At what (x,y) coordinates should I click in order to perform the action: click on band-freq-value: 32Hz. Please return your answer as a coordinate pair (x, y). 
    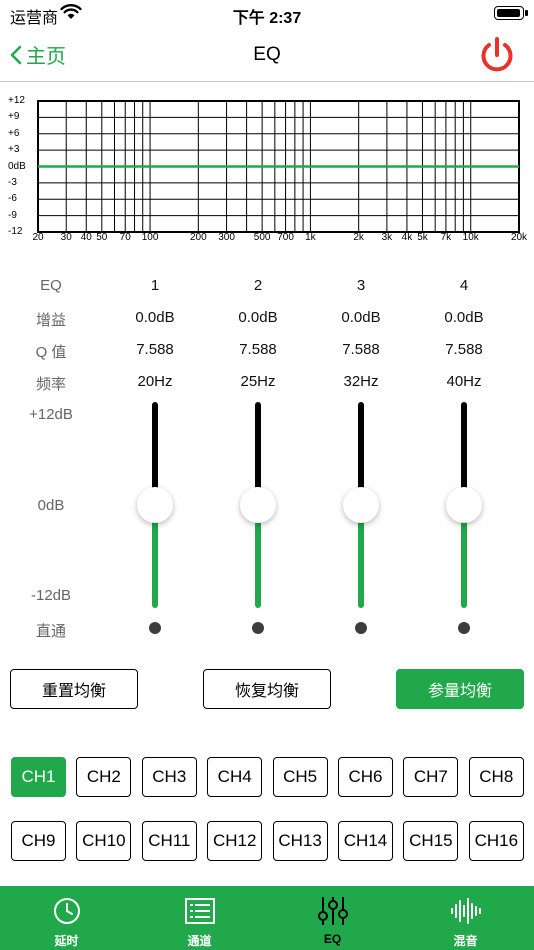
    Looking at the image, I should click on (361, 381).